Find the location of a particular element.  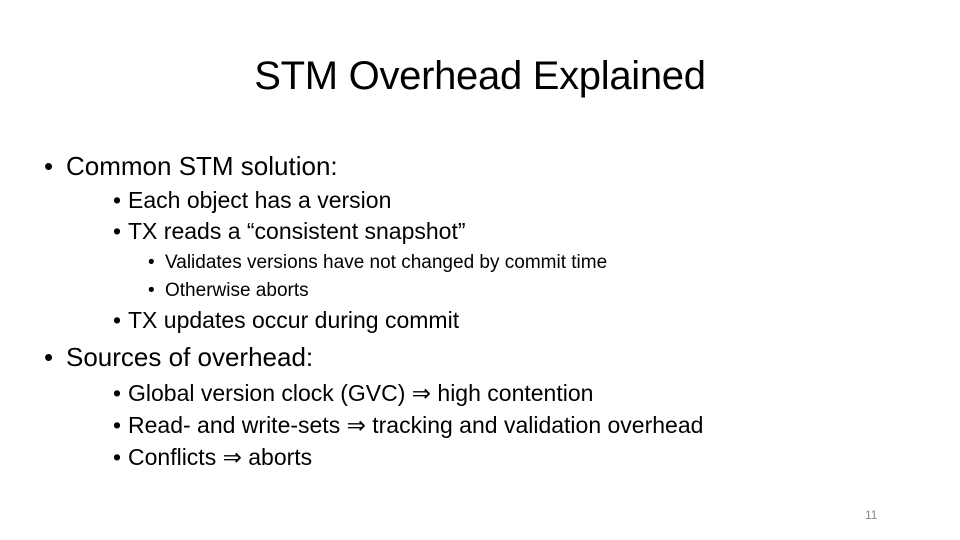

bullet-item-level2: • Conflicts ⇒ aborts is located at coordinates (212, 457).